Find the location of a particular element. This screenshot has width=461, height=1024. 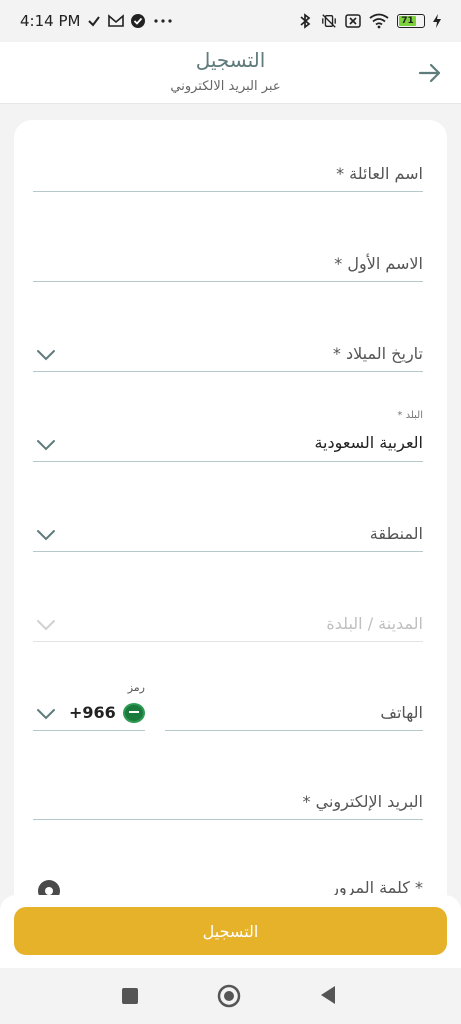

bluetooth-icon is located at coordinates (305, 21).